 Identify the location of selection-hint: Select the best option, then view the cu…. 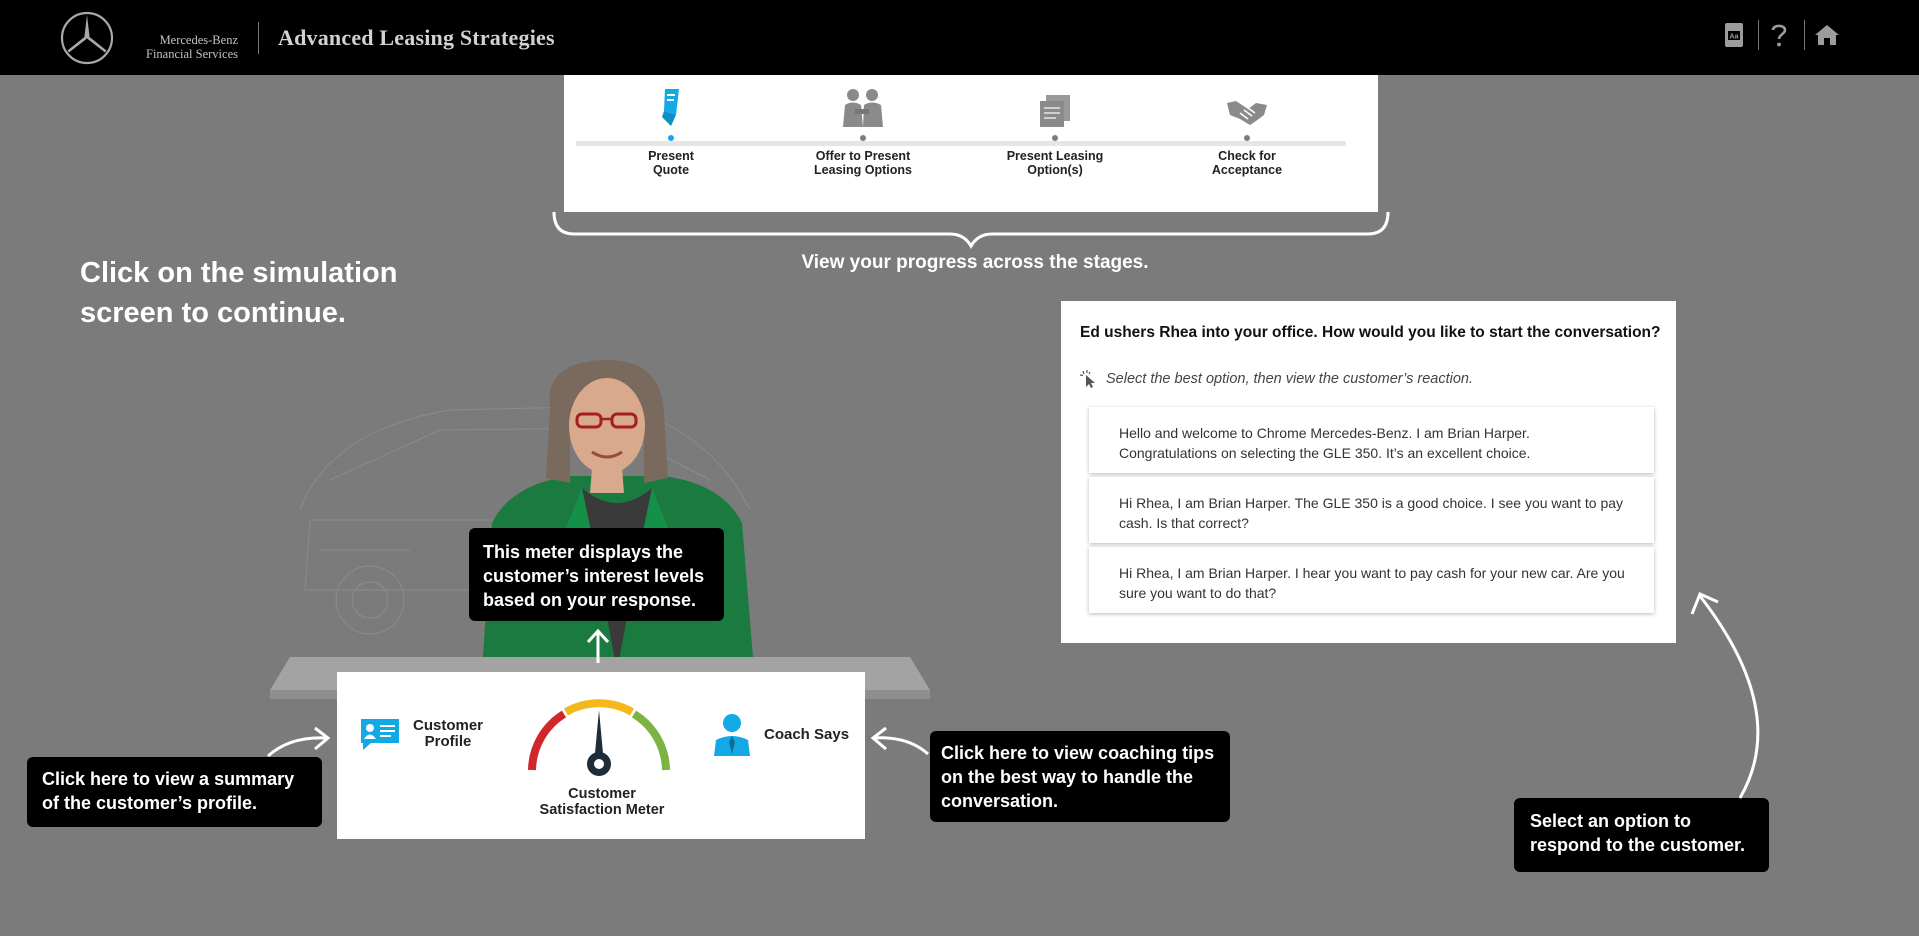
(1276, 379).